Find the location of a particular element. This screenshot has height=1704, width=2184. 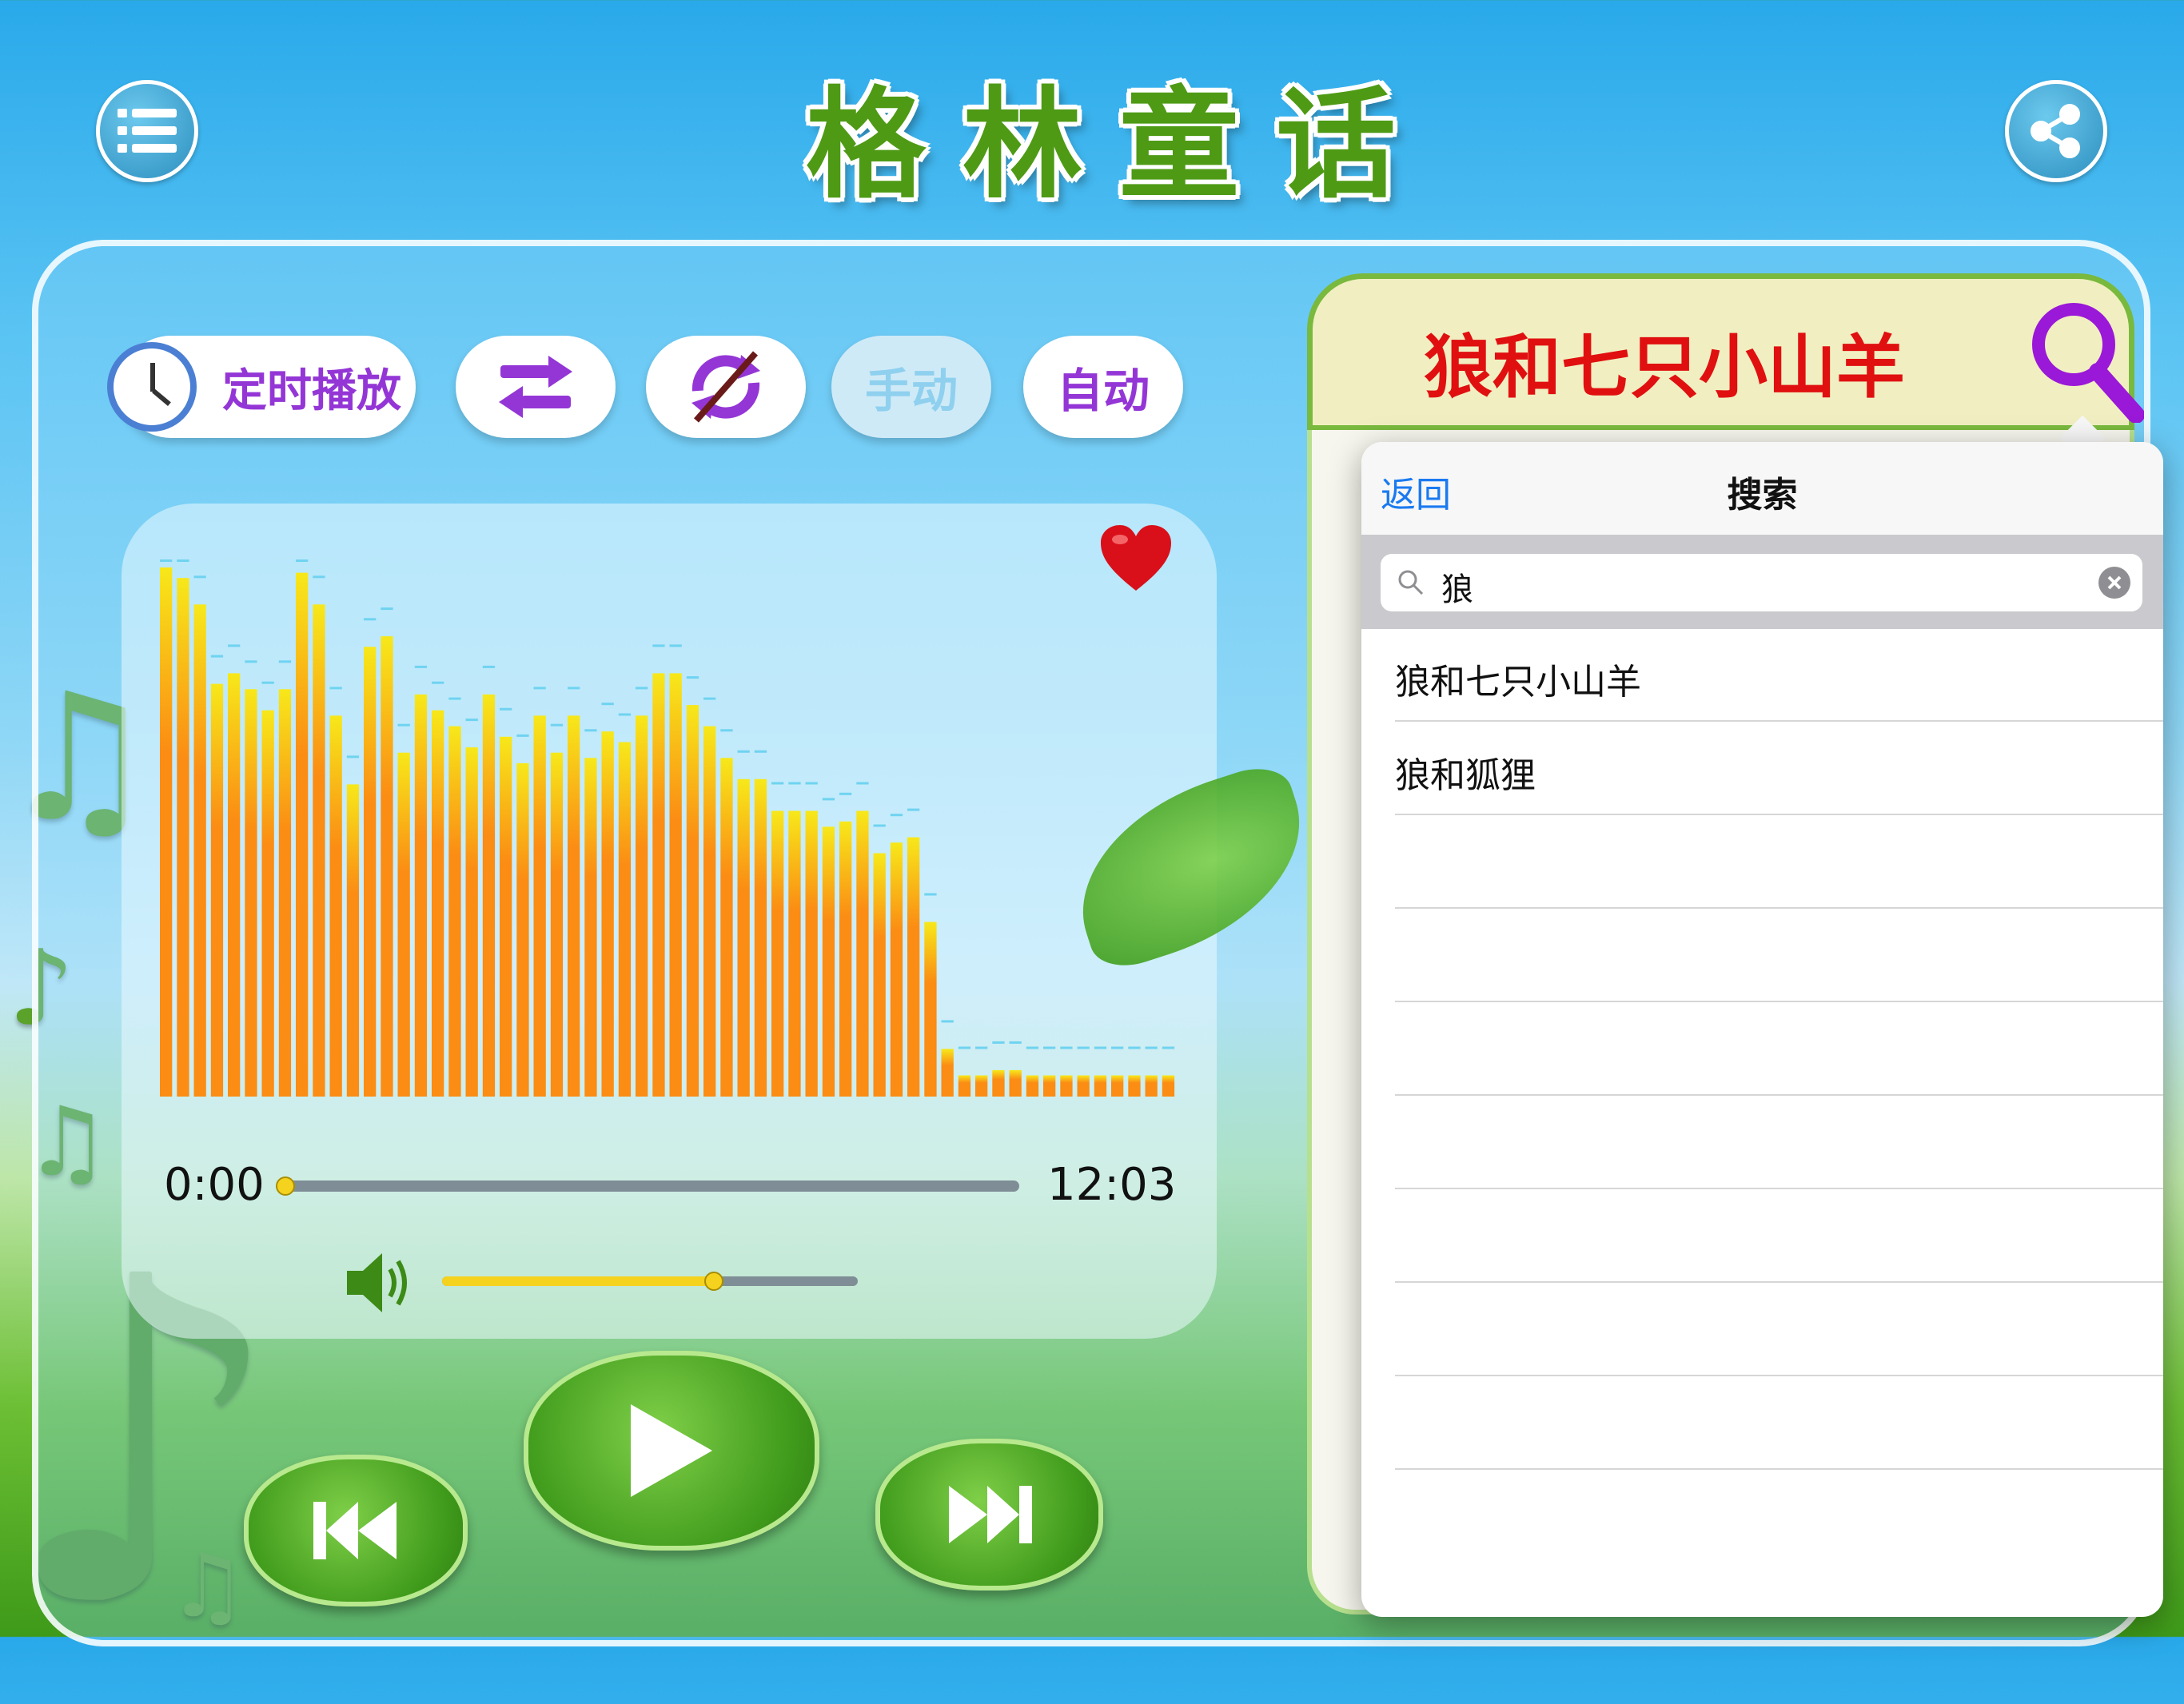

popover-navbar: 搜索 返回 is located at coordinates (1762, 489).